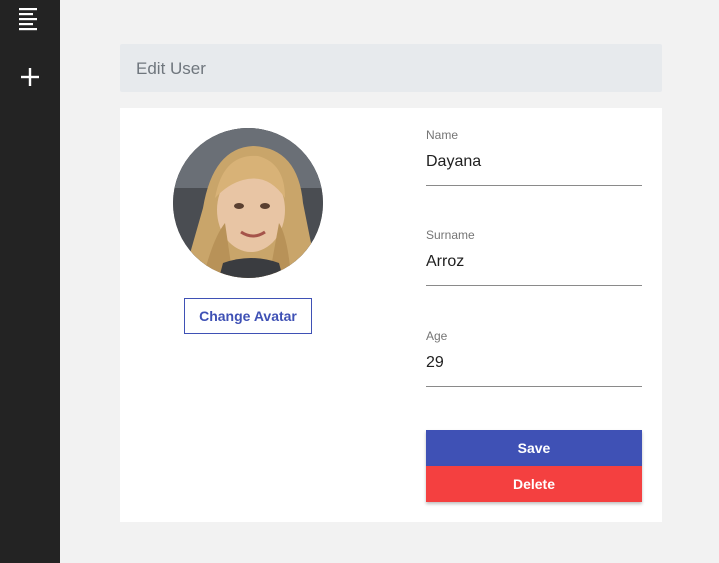 The image size is (719, 563). I want to click on surname-field: Surname, so click(534, 257).